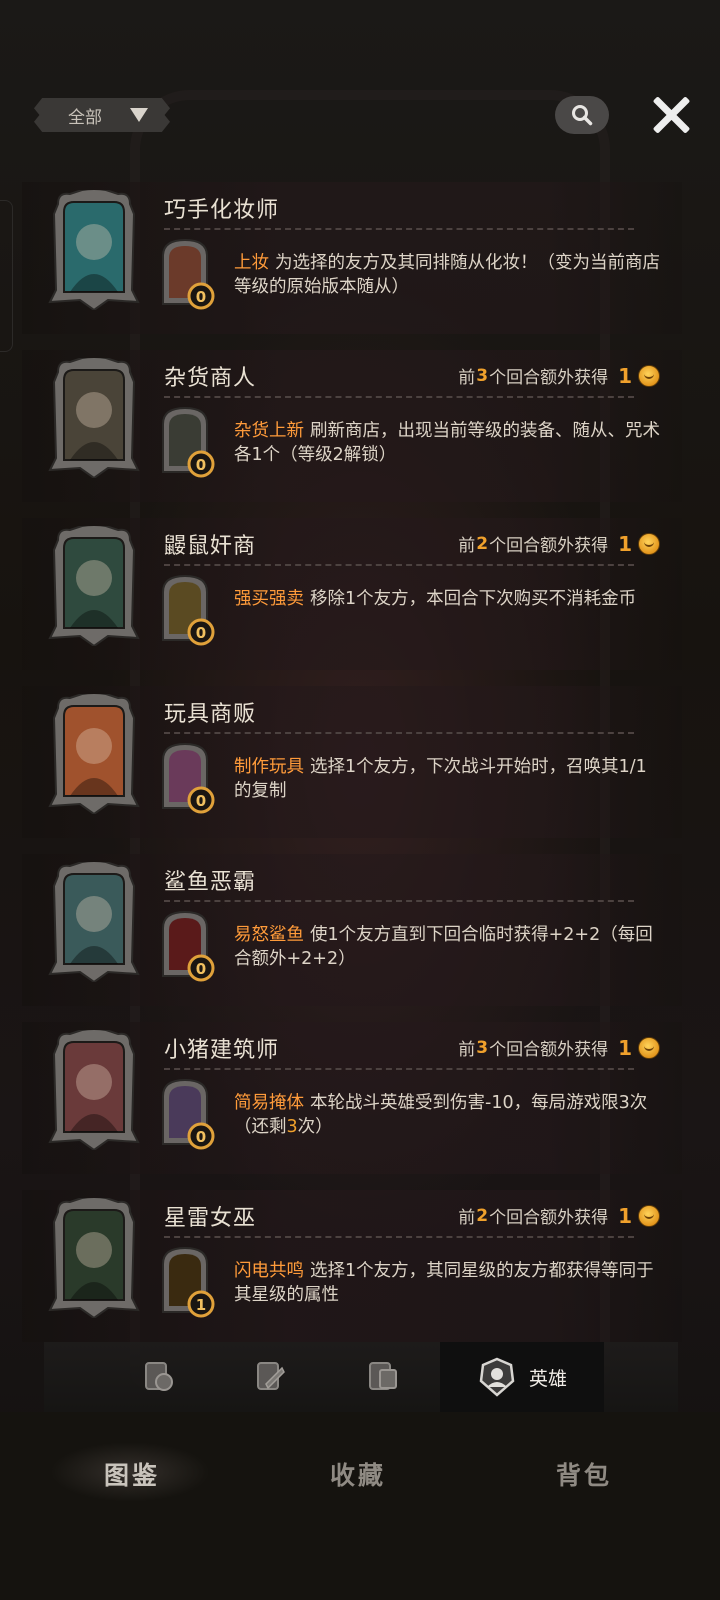  What do you see at coordinates (269, 431) in the screenshot?
I see `skill-name: 杂货上新` at bounding box center [269, 431].